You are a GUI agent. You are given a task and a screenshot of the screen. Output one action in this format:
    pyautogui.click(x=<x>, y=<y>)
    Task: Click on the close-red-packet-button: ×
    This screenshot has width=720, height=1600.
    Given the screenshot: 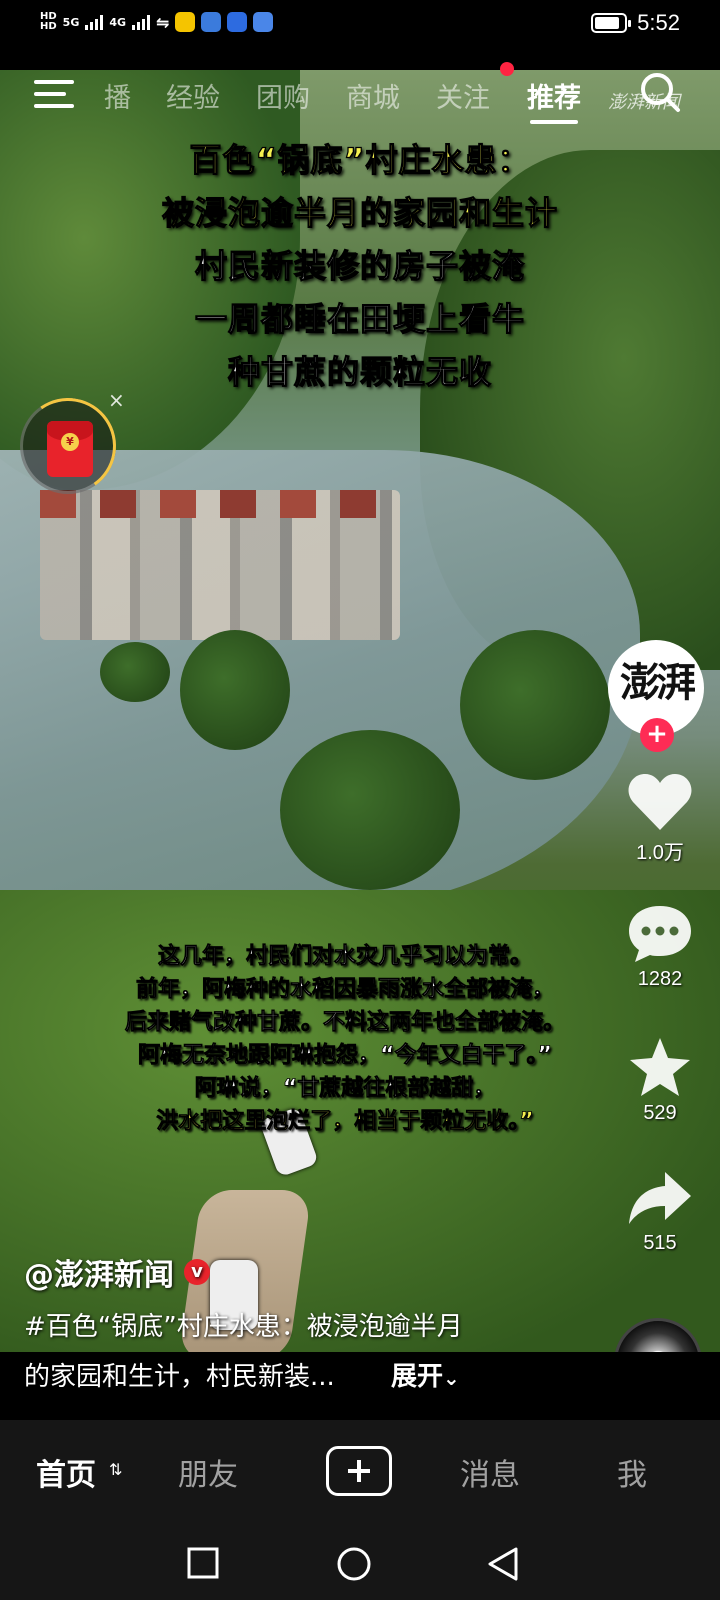 What is the action you would take?
    pyautogui.click(x=116, y=400)
    